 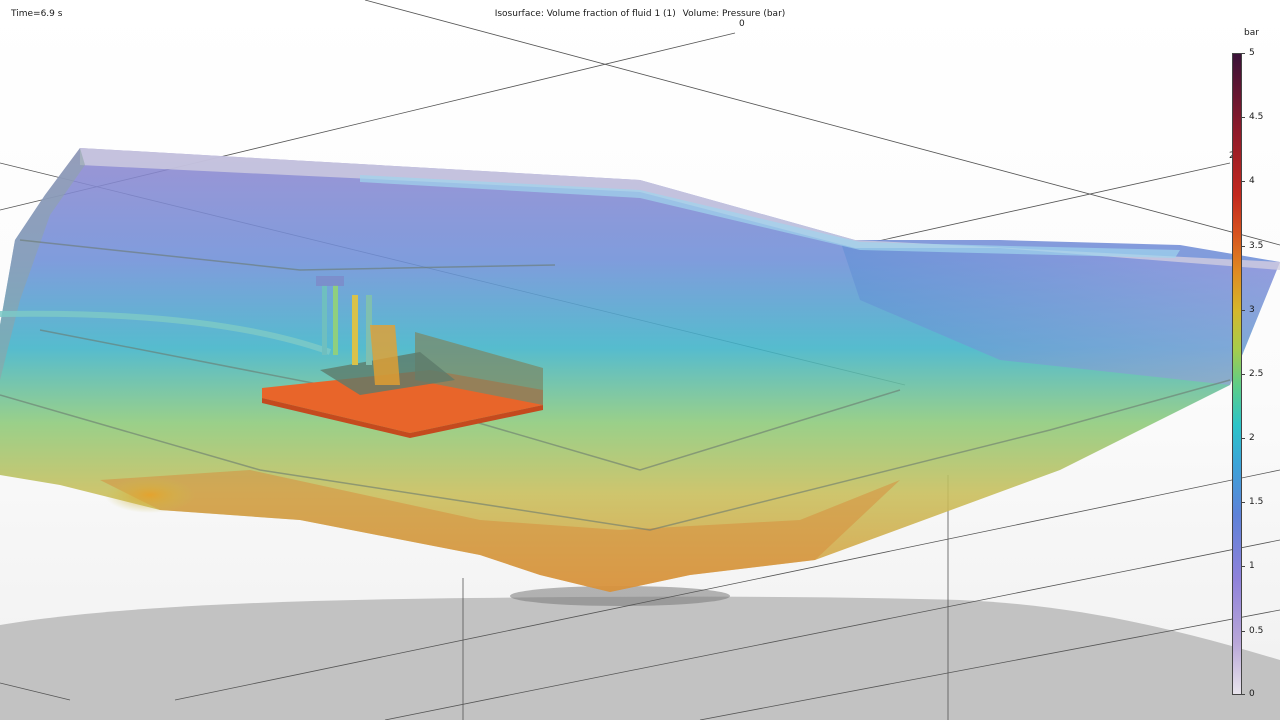 I want to click on colorbar-tick-label: 3.5, so click(x=1256, y=246).